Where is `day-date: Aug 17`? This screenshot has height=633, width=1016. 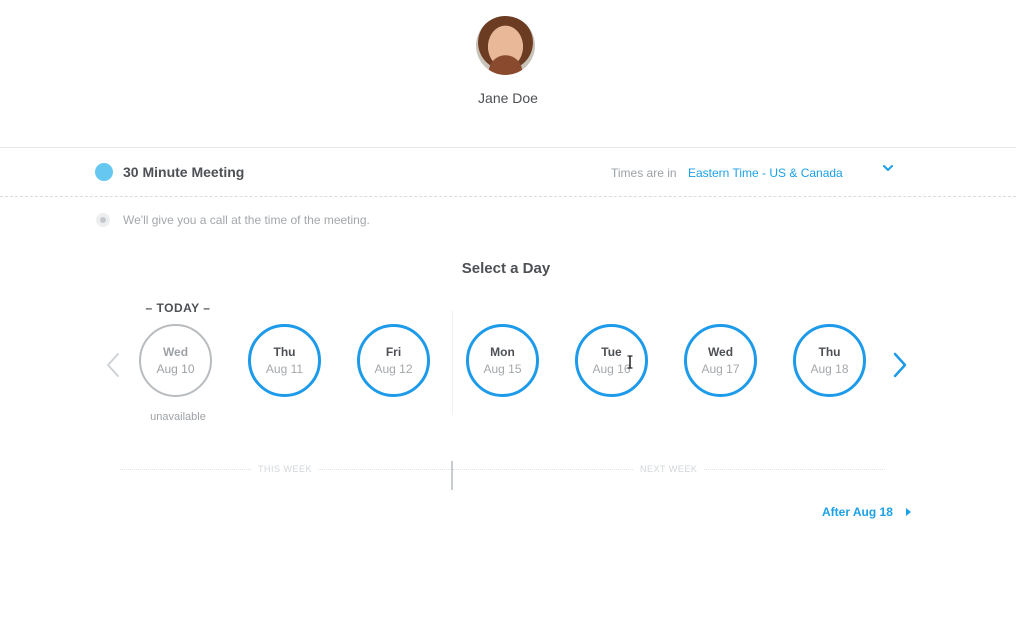 day-date: Aug 17 is located at coordinates (720, 368).